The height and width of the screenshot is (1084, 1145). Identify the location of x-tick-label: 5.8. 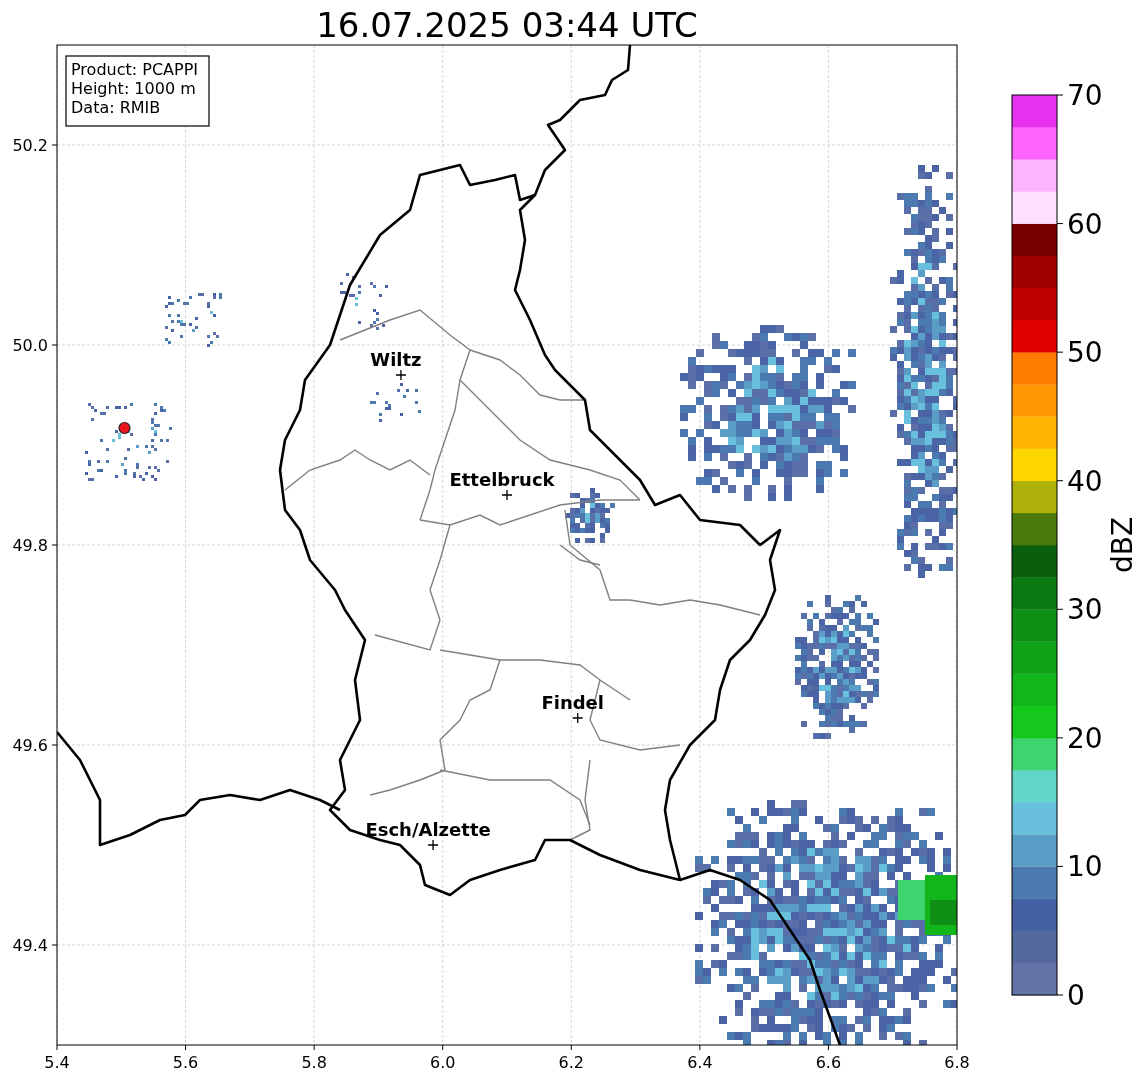
(314, 1062).